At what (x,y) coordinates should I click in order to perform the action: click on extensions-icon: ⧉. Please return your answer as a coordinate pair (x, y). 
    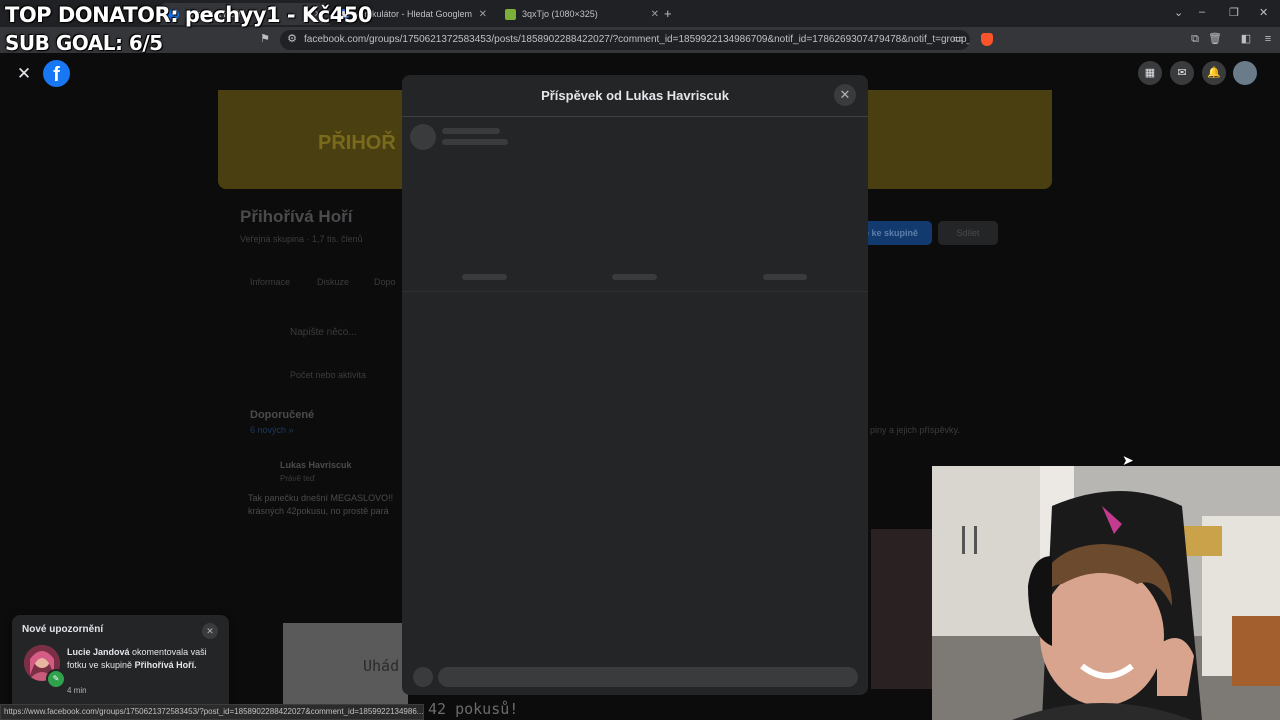
    Looking at the image, I should click on (1195, 39).